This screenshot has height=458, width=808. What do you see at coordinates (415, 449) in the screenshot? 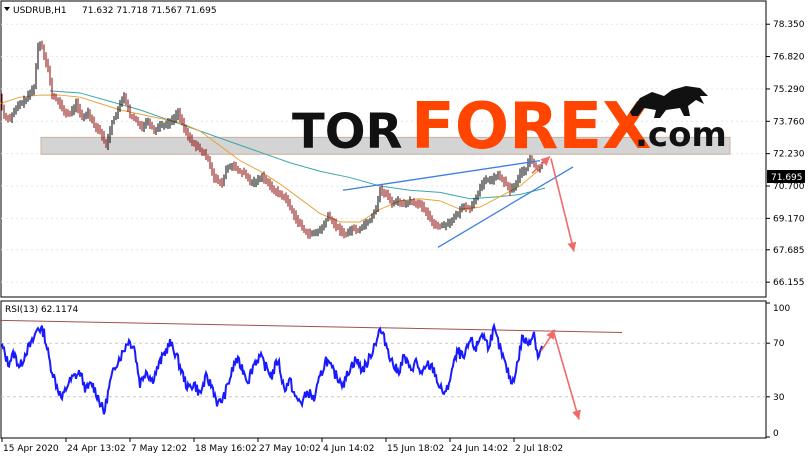
I see `time-tick-label: 15 Jun 18:02` at bounding box center [415, 449].